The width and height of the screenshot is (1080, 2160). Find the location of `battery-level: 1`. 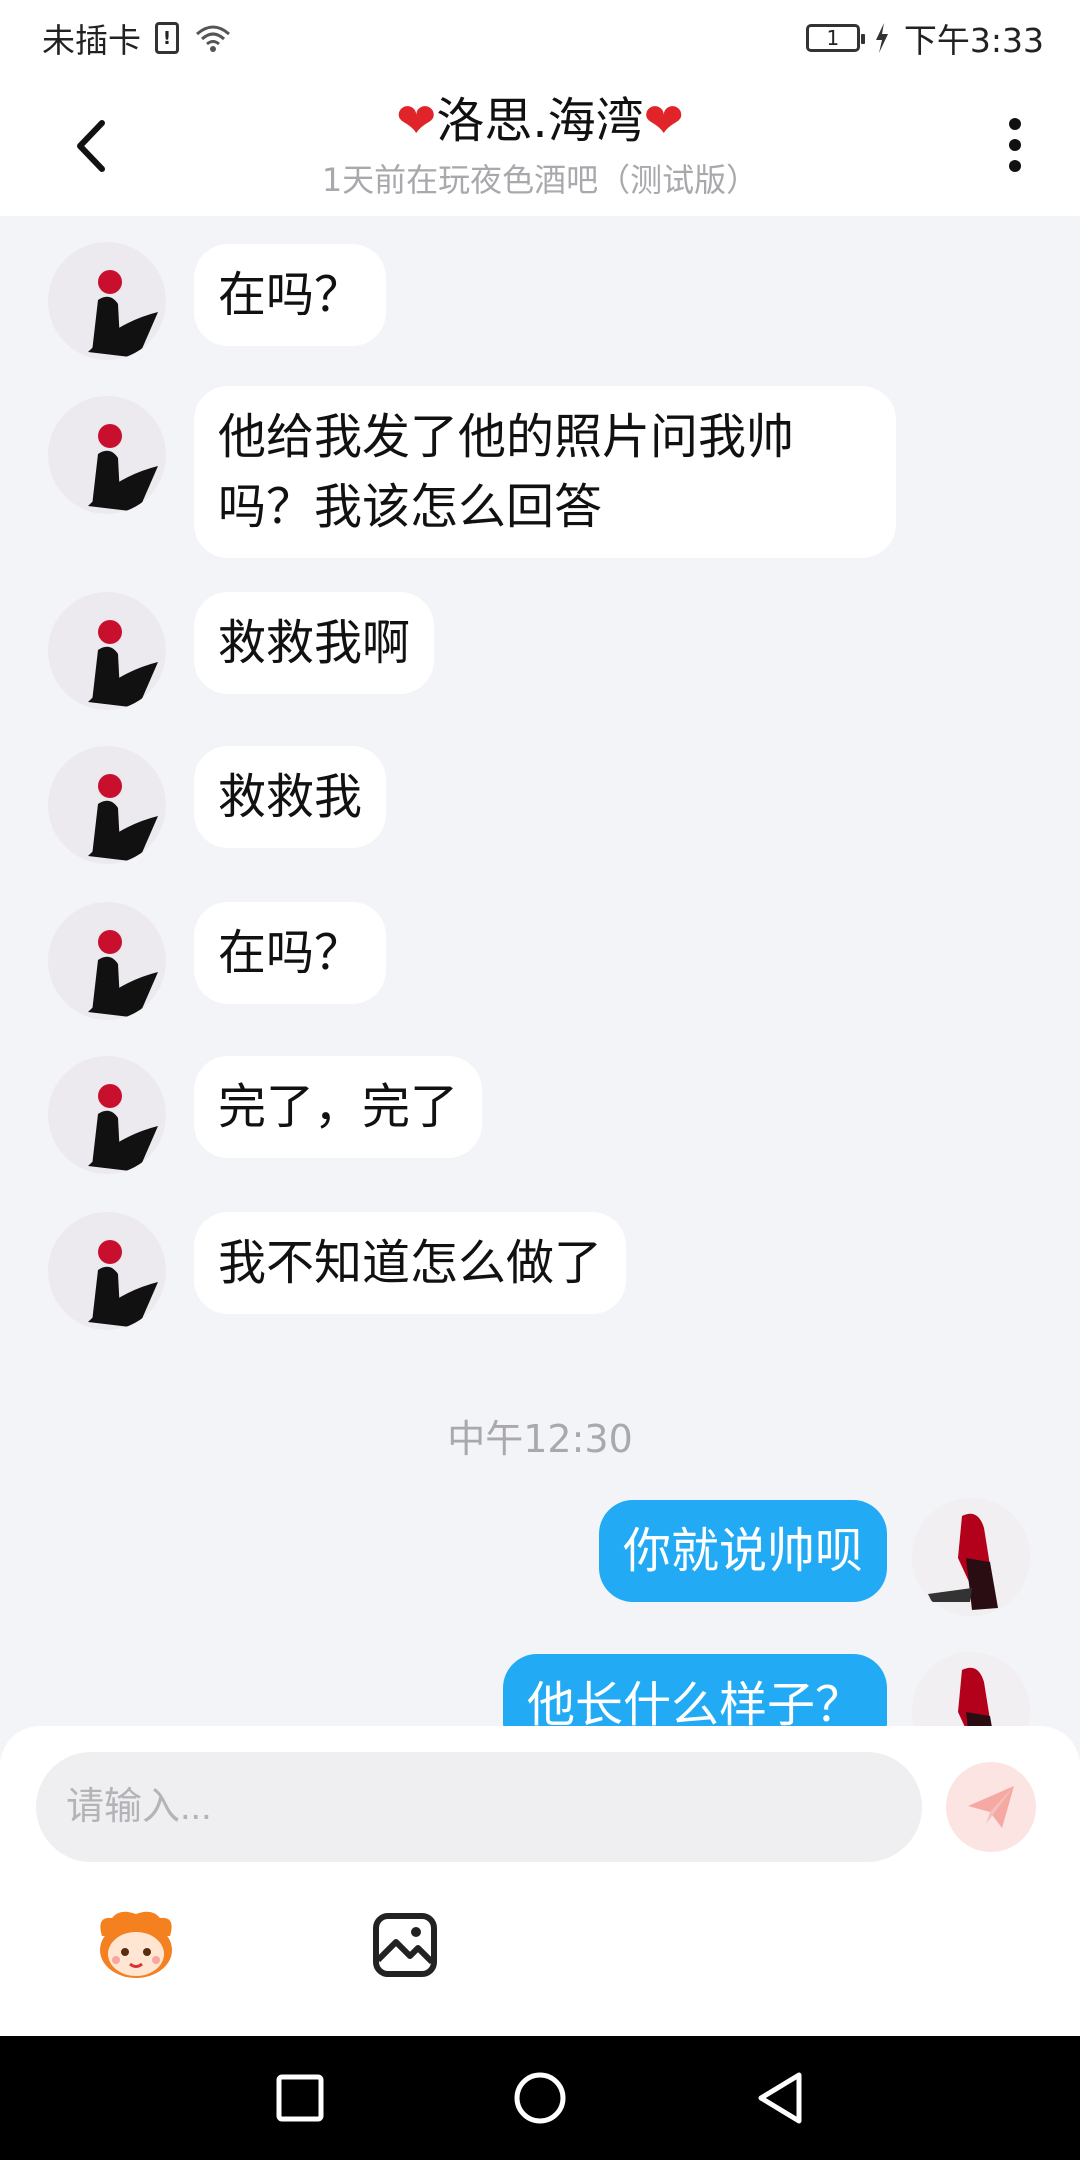

battery-level: 1 is located at coordinates (833, 38).